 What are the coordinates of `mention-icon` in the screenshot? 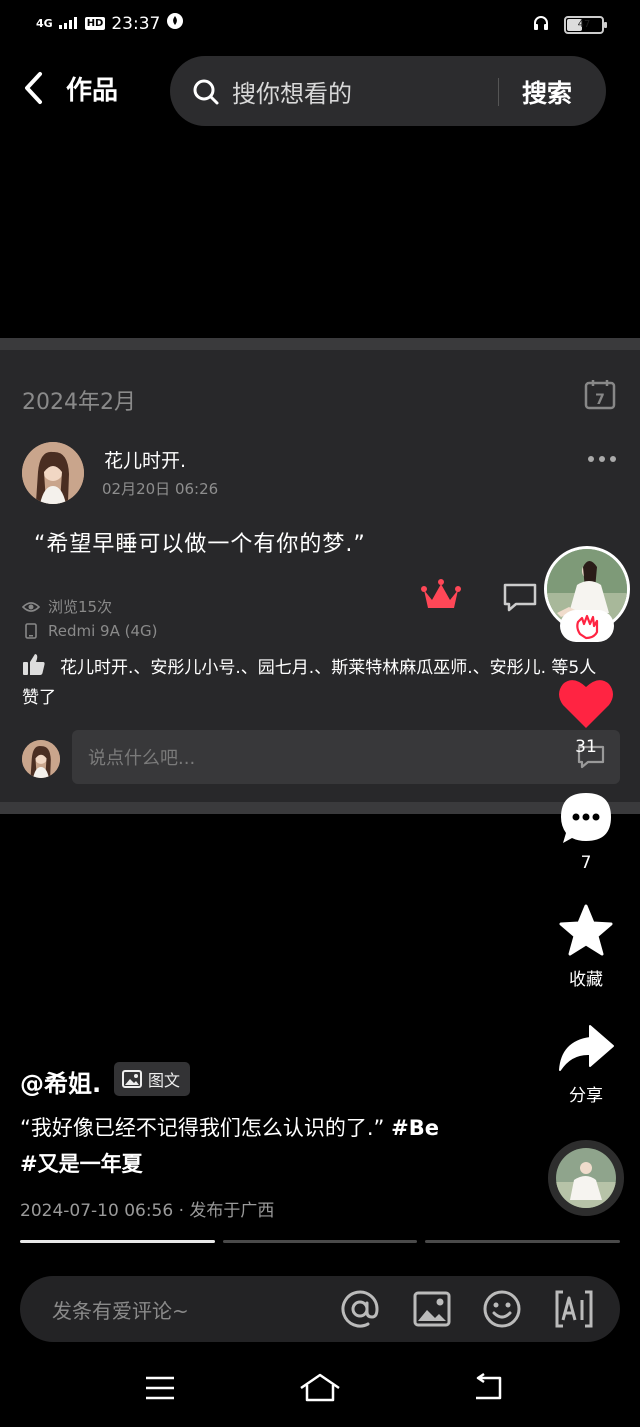 It's located at (360, 1309).